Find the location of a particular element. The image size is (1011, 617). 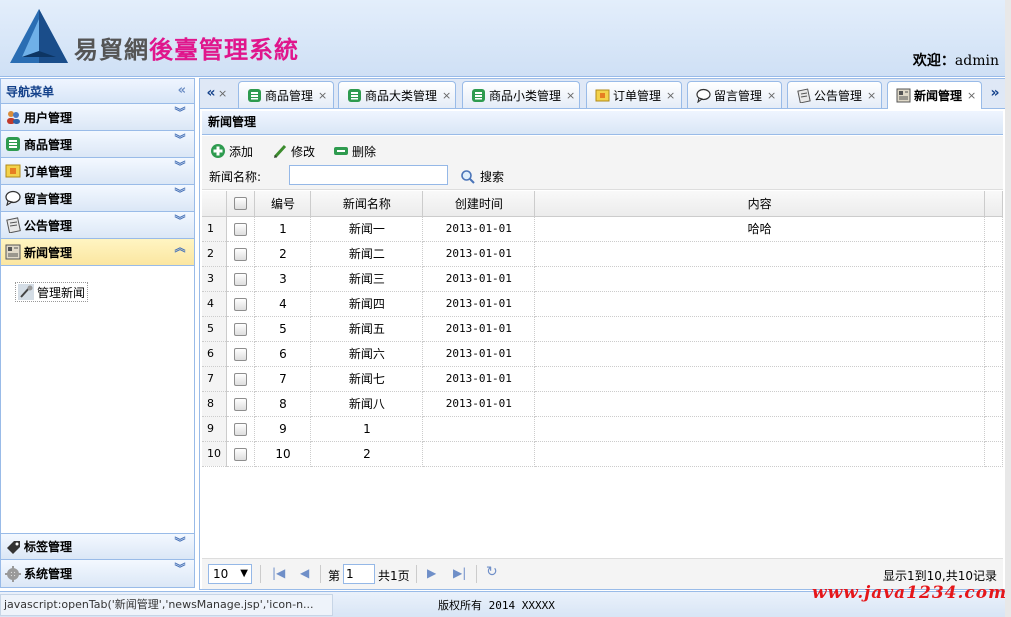

table-row: 1 1 新闻一 2013-01-01 哈哈 is located at coordinates (602, 229).